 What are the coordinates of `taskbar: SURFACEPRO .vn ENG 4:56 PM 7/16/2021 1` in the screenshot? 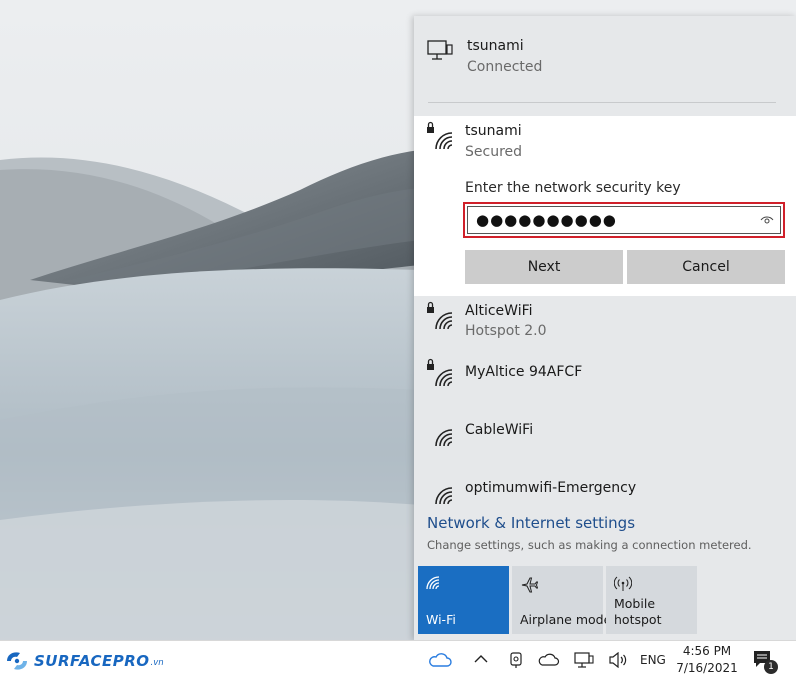 It's located at (398, 659).